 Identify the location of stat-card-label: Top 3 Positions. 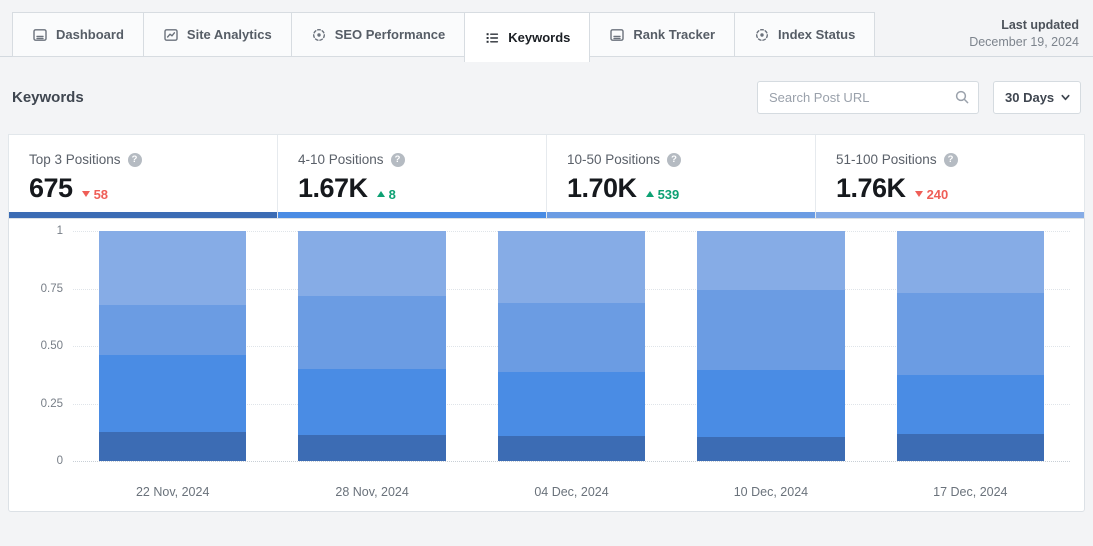
(75, 159).